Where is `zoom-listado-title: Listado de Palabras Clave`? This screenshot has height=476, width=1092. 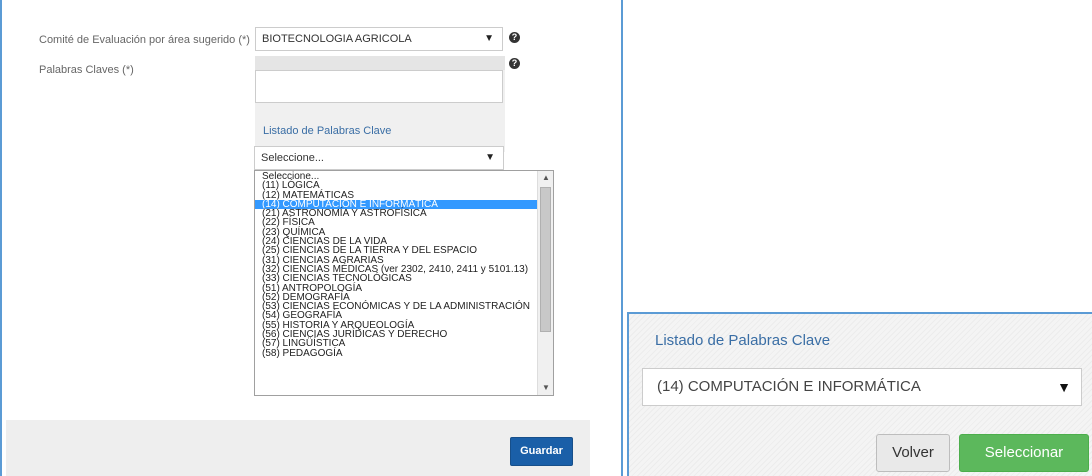 zoom-listado-title: Listado de Palabras Clave is located at coordinates (743, 340).